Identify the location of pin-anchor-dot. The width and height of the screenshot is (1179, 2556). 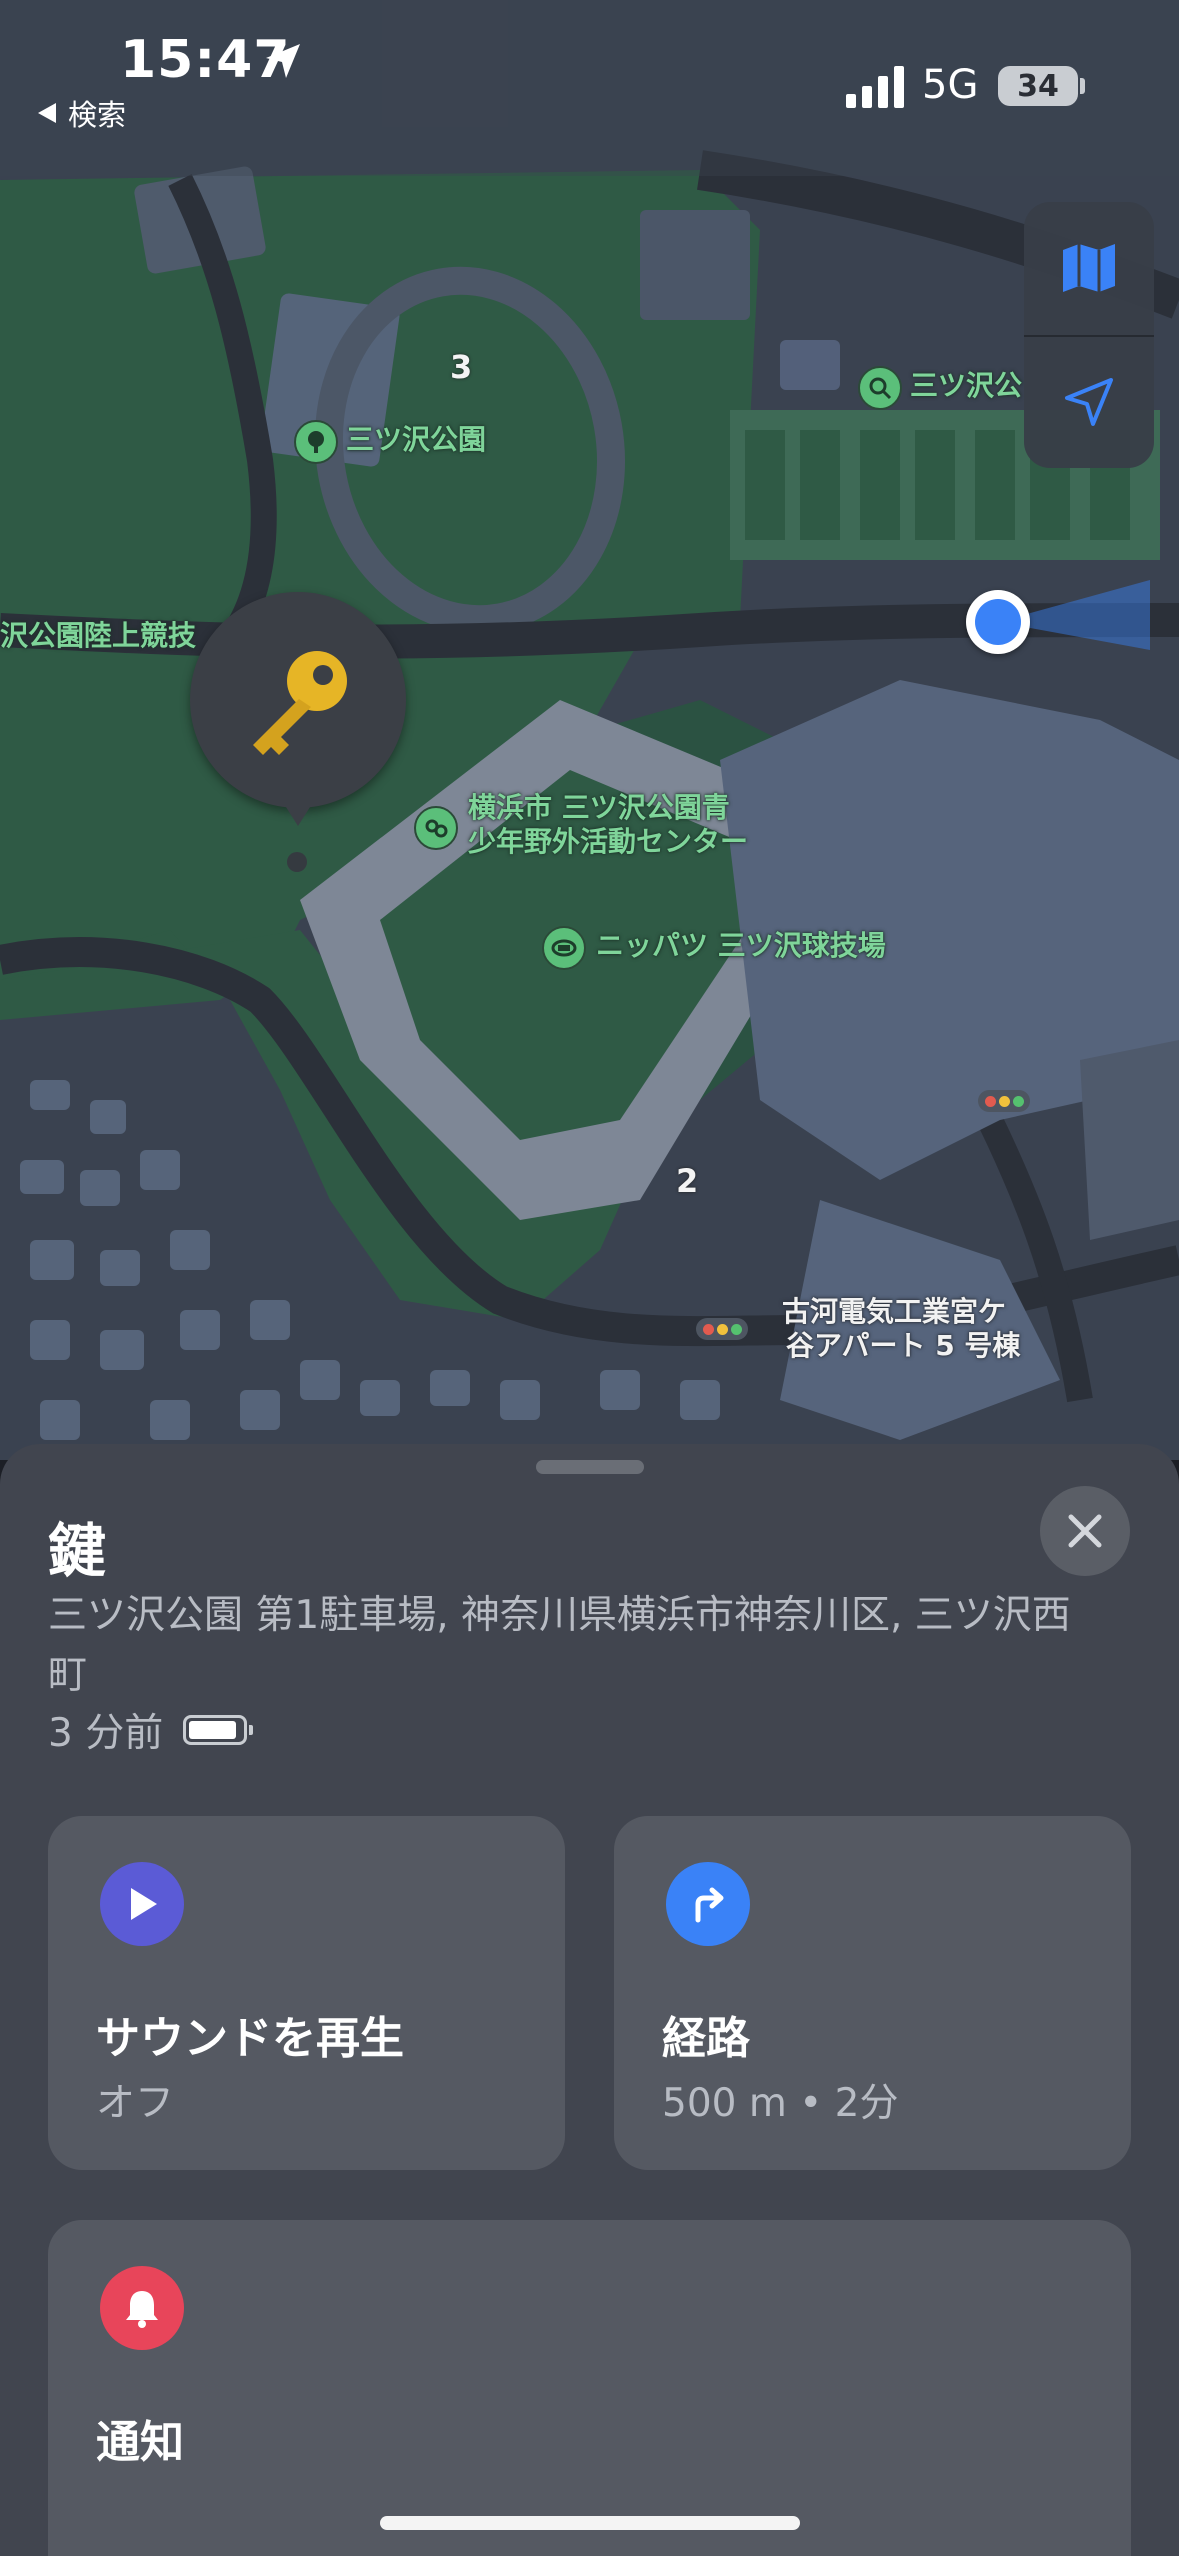
(297, 862).